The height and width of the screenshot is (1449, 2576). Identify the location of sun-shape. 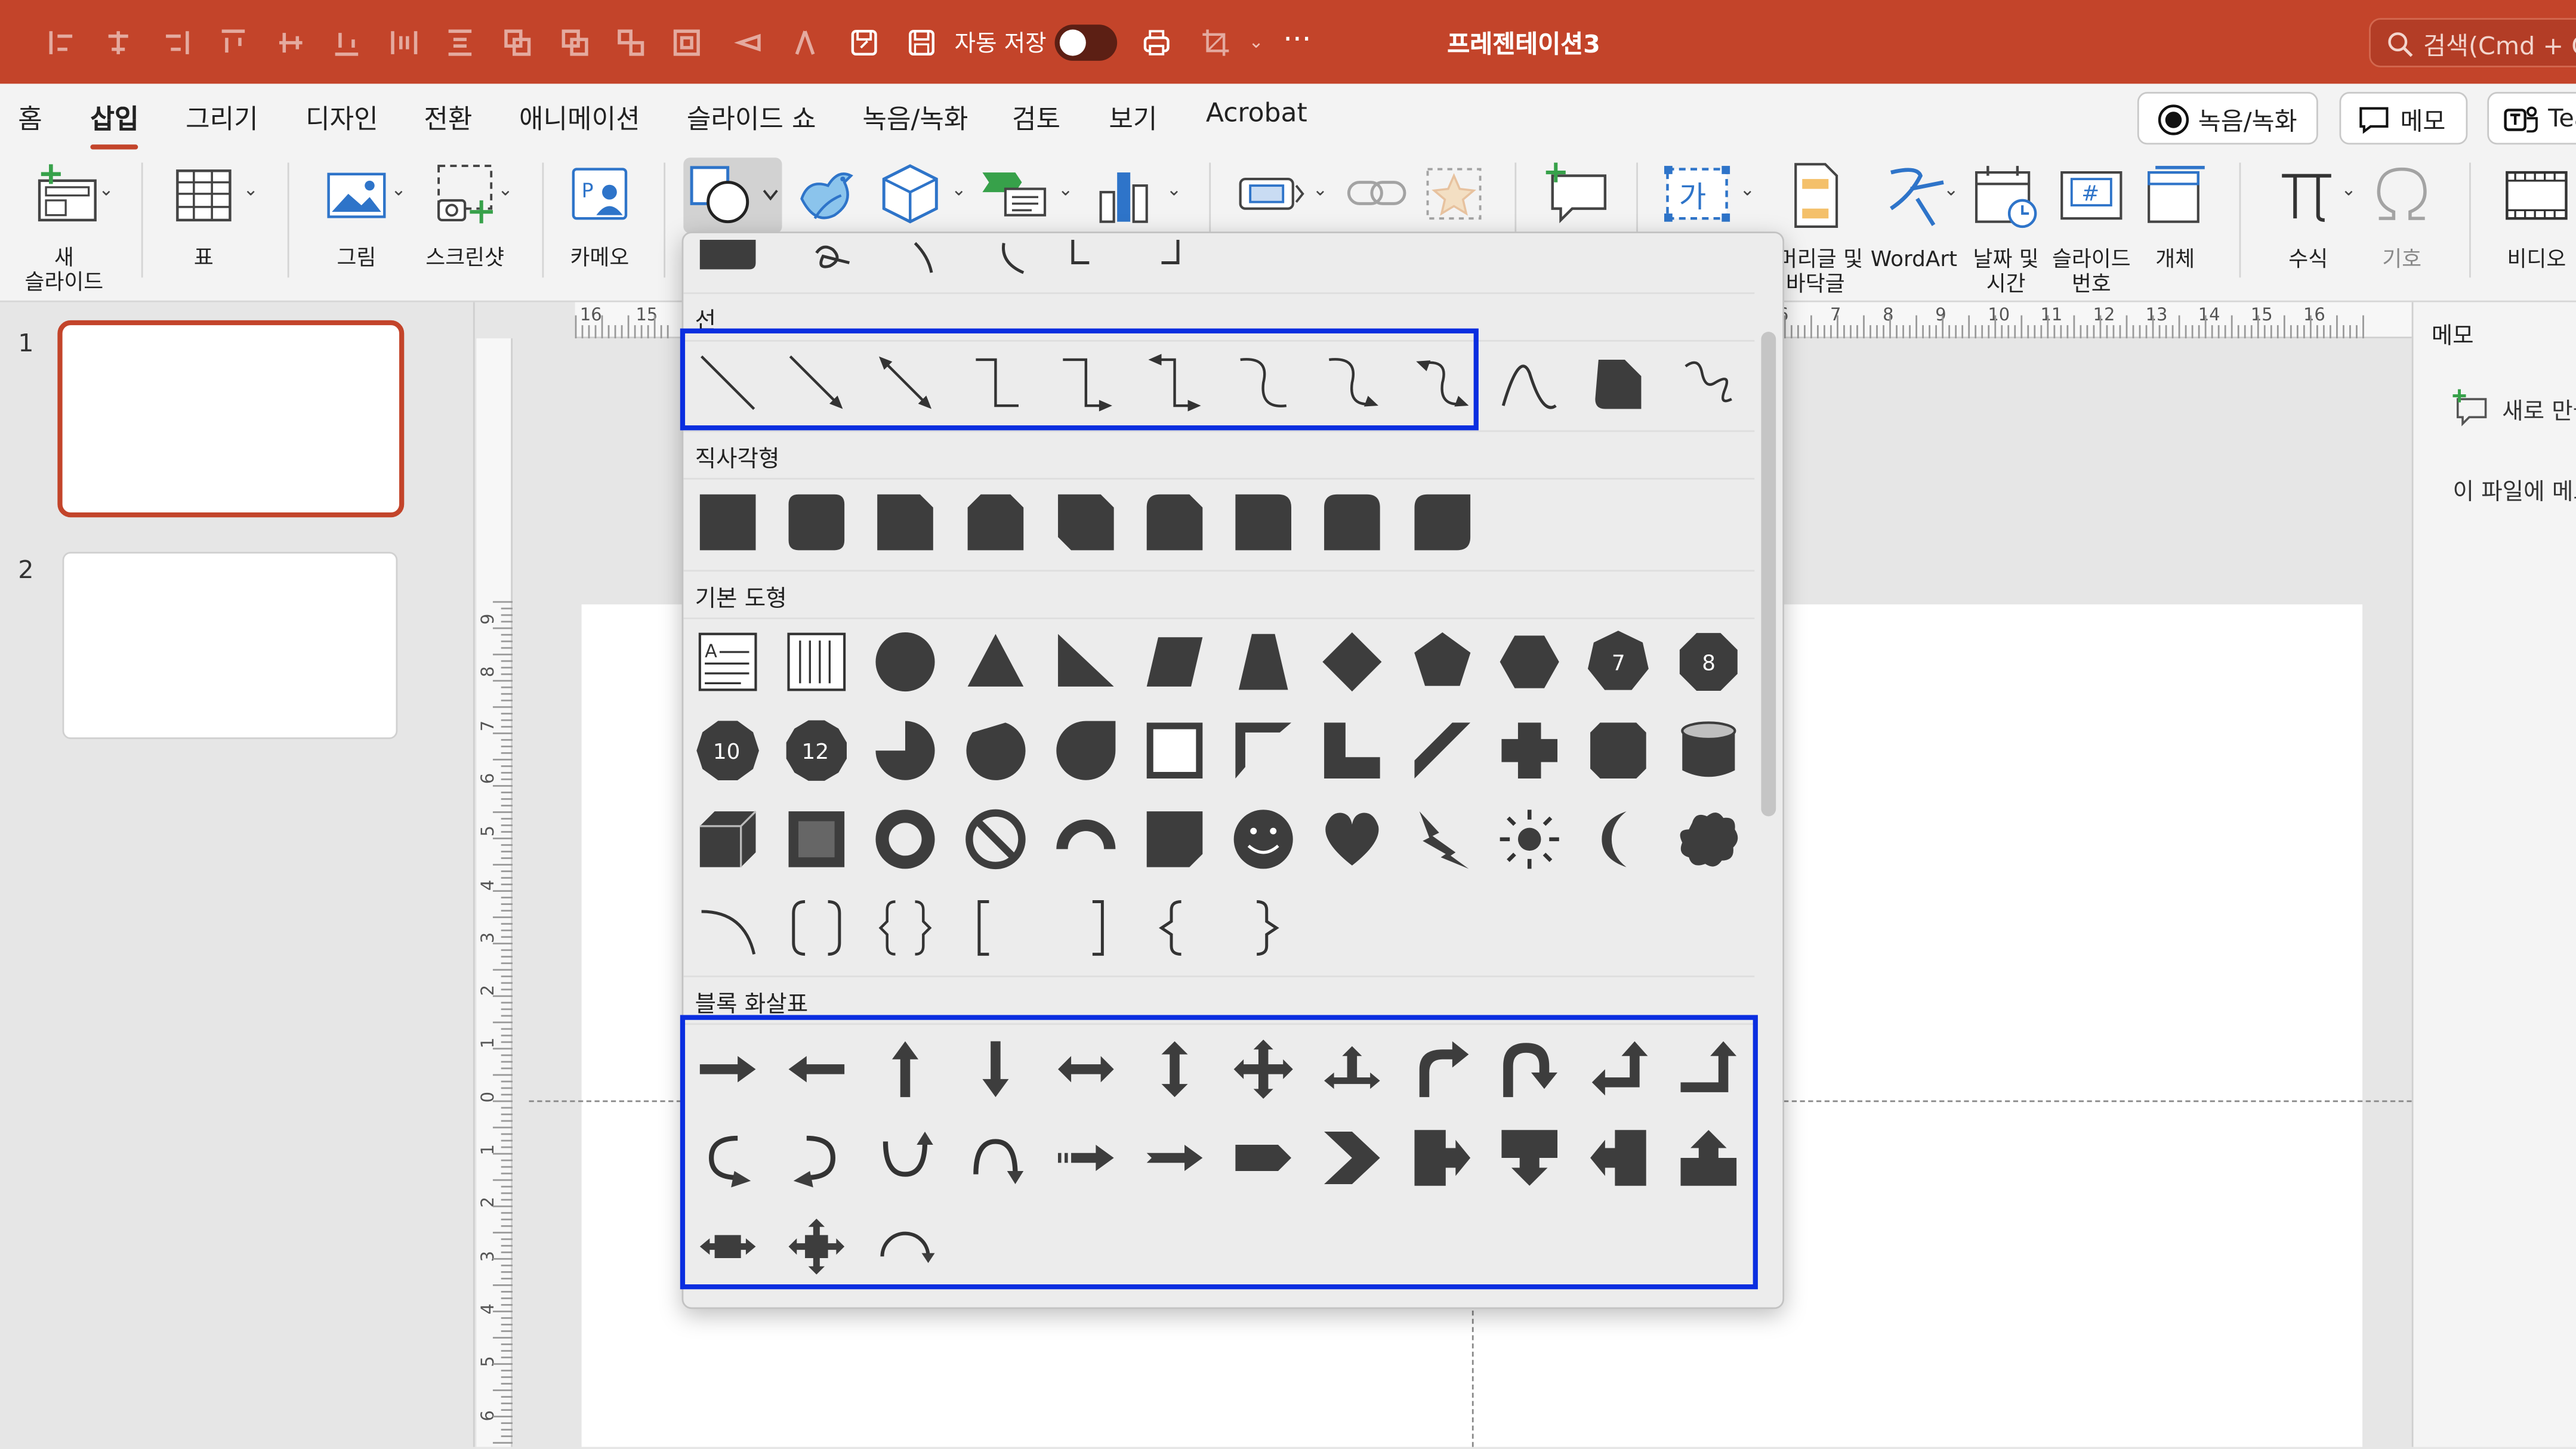
(1530, 839).